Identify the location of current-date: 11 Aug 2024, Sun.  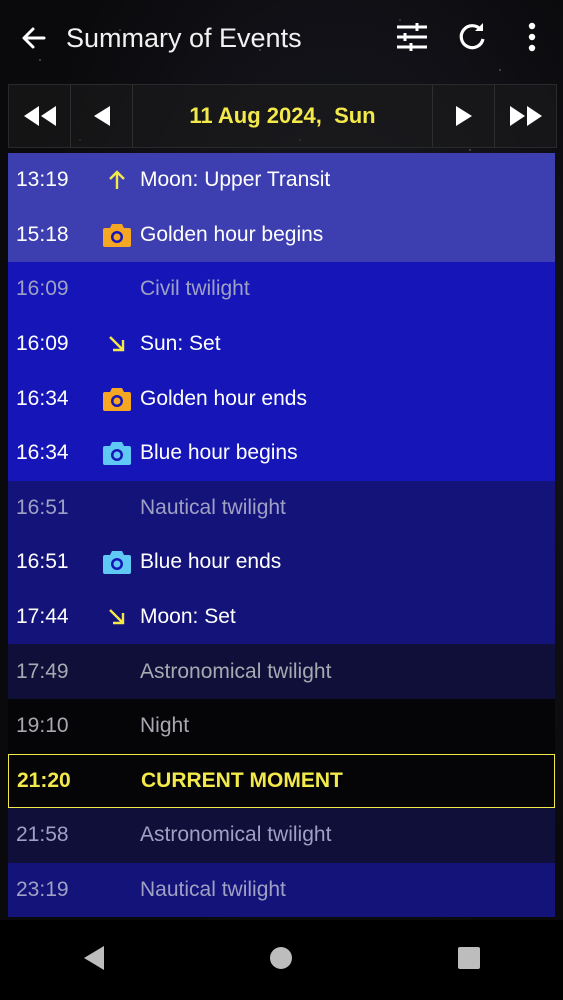
(282, 116).